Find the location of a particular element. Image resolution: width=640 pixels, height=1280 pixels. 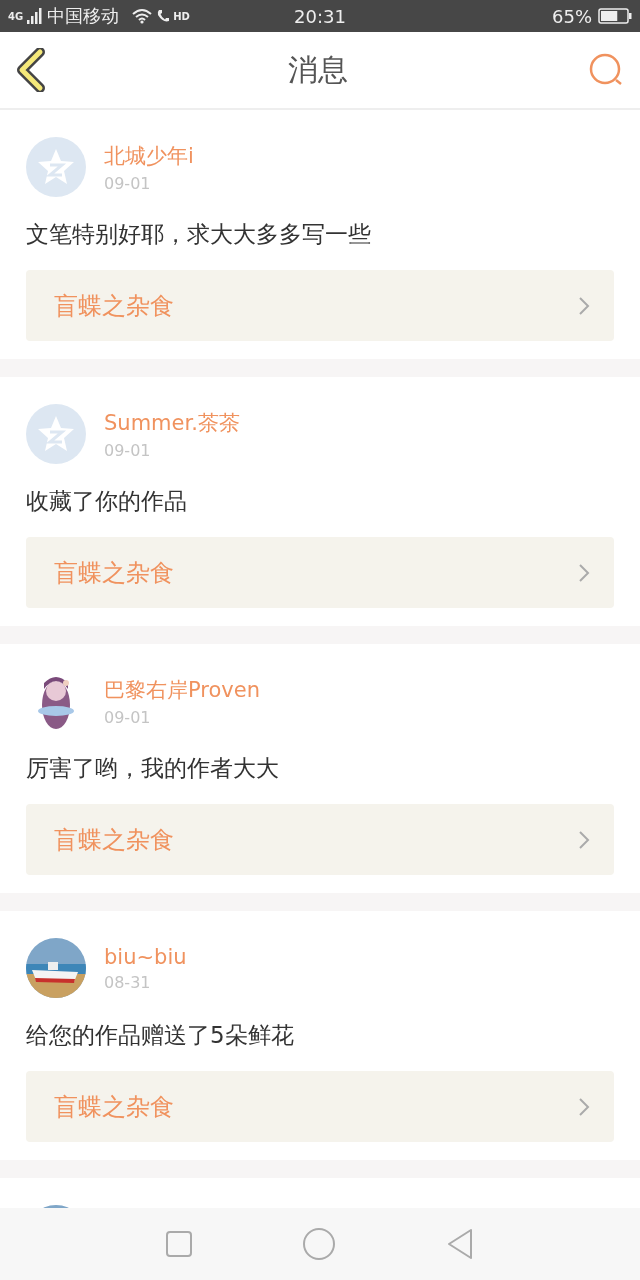

carrier-name: 中国移动 is located at coordinates (83, 16).